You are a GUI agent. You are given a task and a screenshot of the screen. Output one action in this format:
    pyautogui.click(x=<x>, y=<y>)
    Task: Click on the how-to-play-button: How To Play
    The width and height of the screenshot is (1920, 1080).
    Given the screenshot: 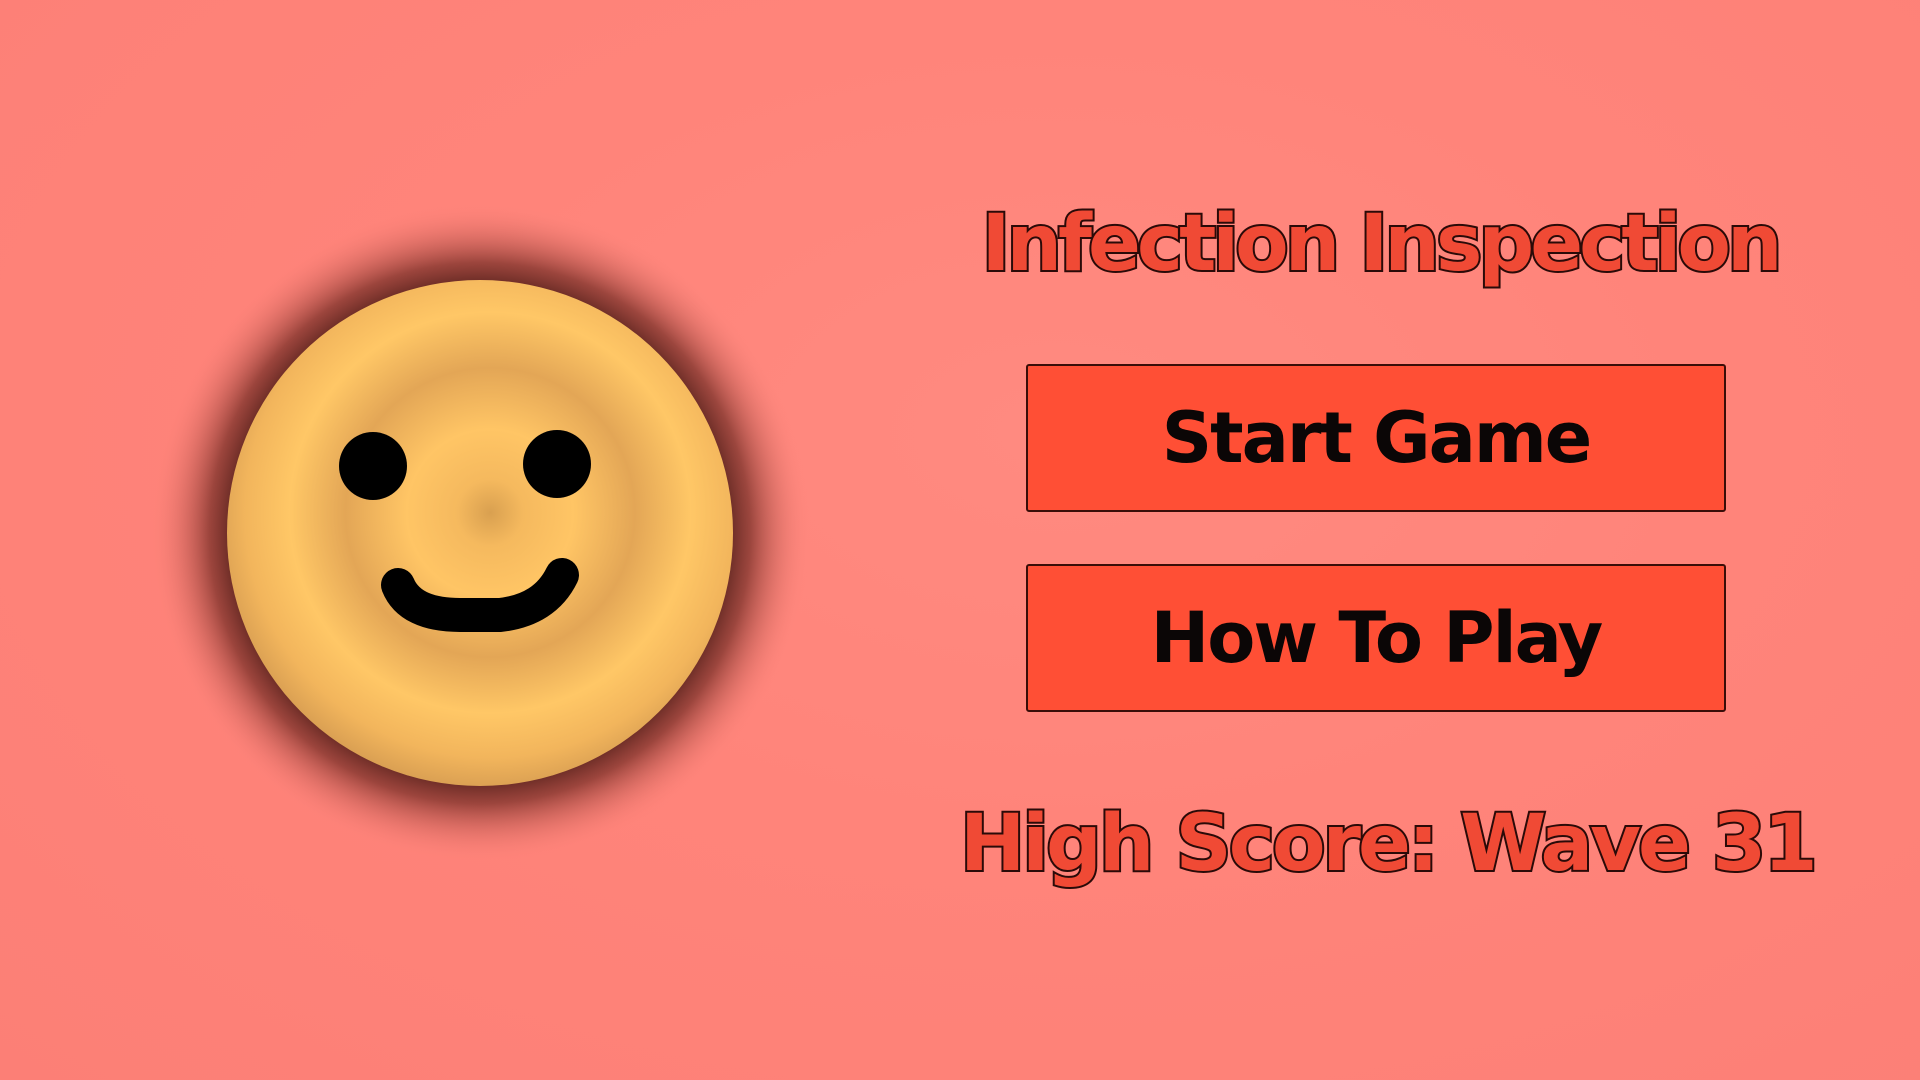 What is the action you would take?
    pyautogui.click(x=1376, y=638)
    